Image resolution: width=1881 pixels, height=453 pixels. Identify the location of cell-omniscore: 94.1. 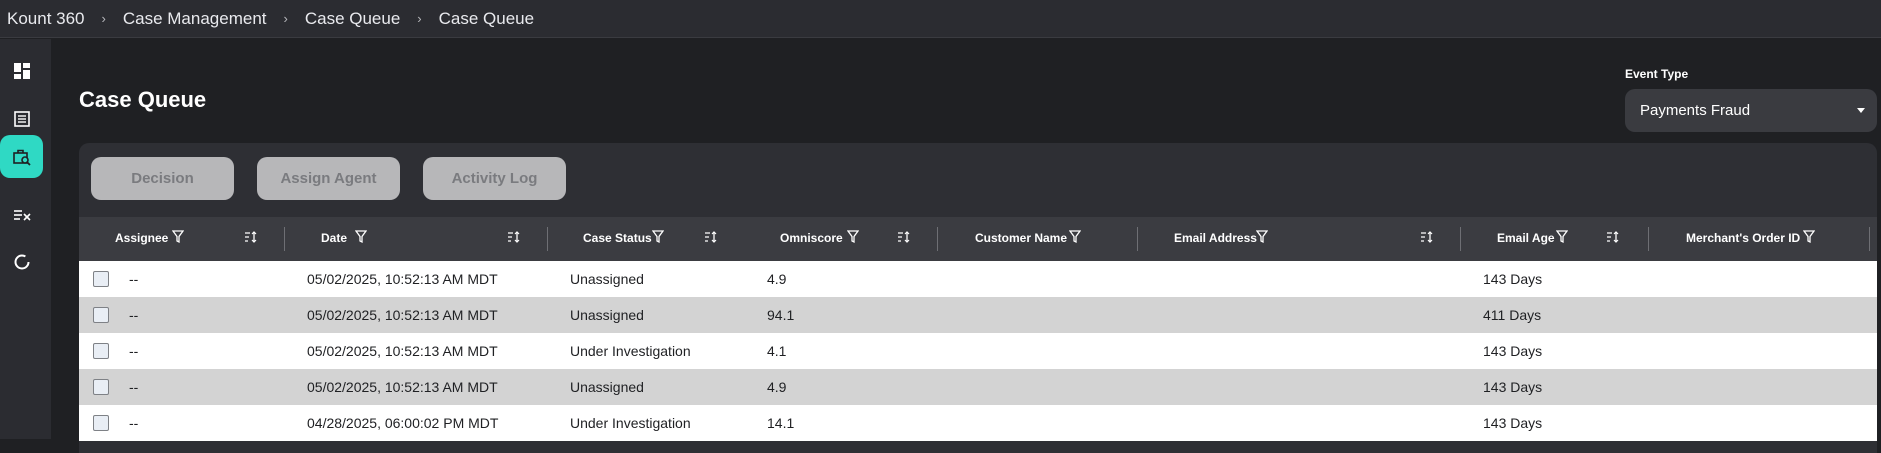
(781, 315).